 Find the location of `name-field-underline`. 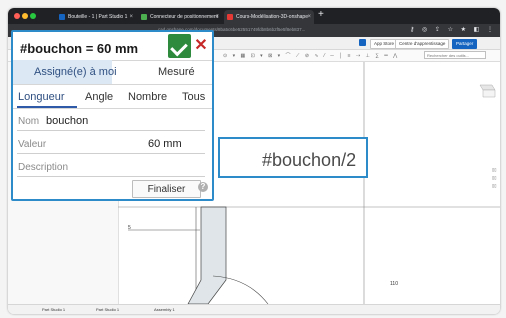

name-field-underline is located at coordinates (111, 130).